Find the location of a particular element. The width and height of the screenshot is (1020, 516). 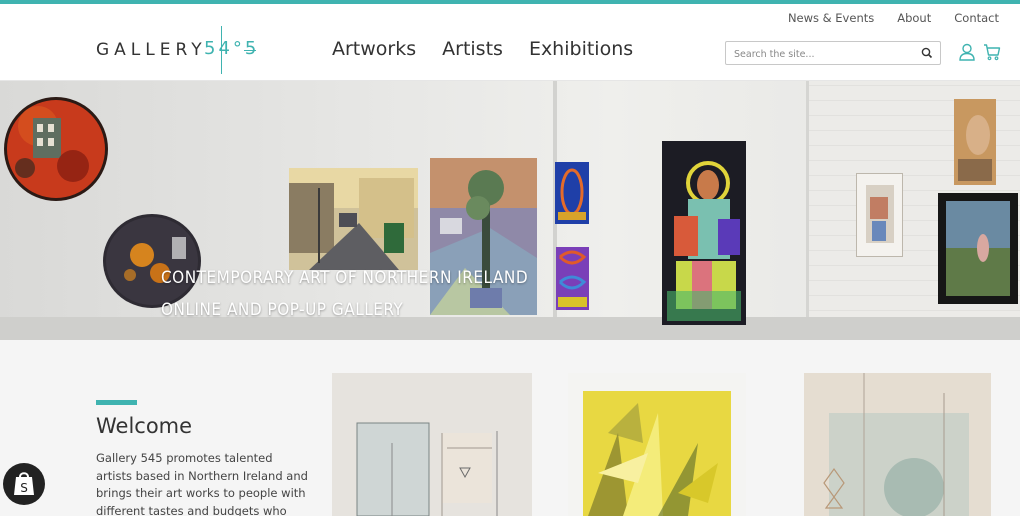

search-icon is located at coordinates (927, 53).